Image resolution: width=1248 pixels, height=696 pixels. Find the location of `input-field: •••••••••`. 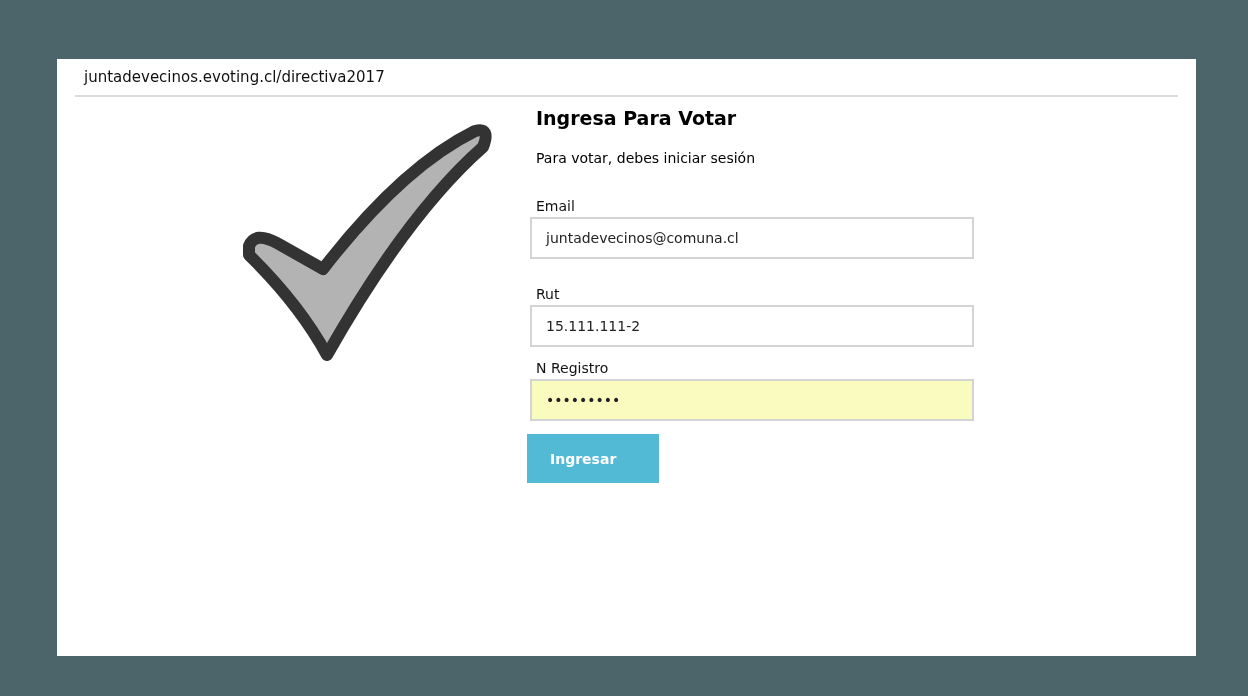

input-field: ••••••••• is located at coordinates (752, 400).